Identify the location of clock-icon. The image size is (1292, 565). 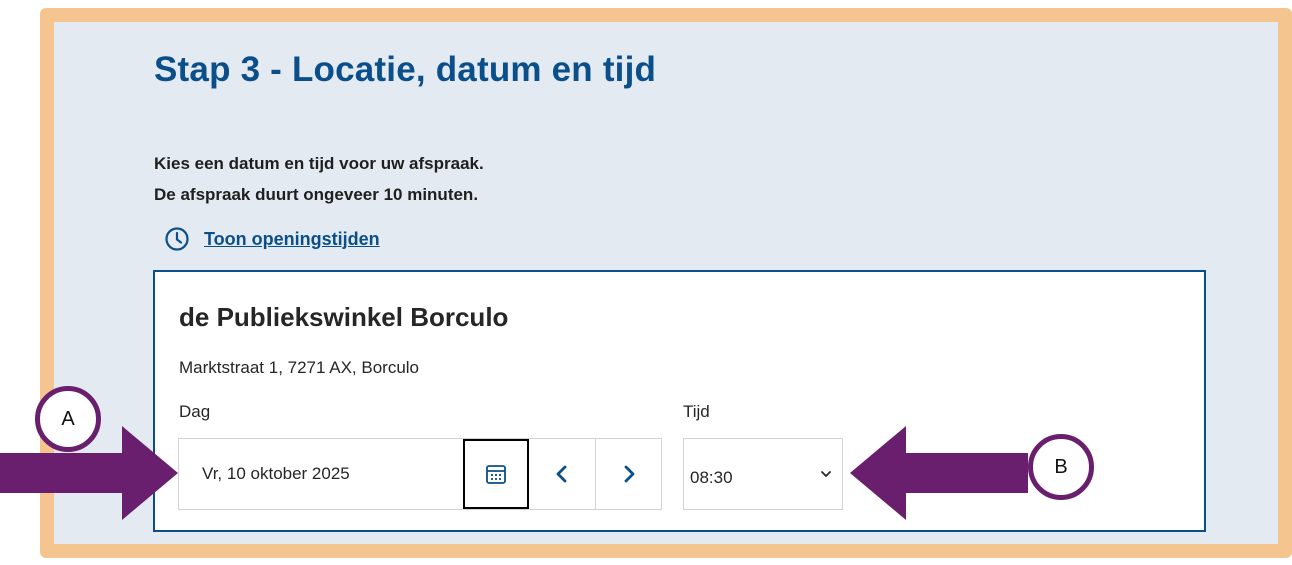
(177, 239).